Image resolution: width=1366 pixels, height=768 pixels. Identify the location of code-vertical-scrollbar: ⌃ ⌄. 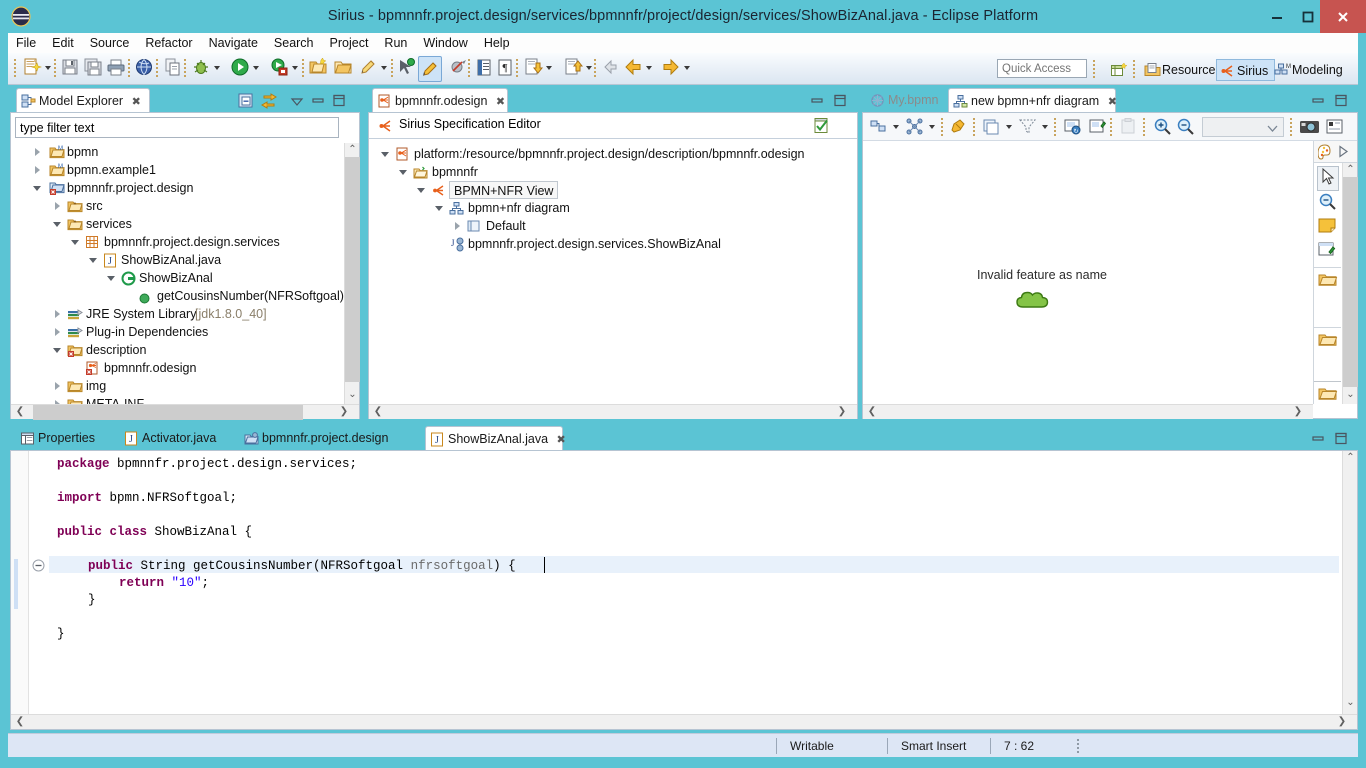
(1349, 582).